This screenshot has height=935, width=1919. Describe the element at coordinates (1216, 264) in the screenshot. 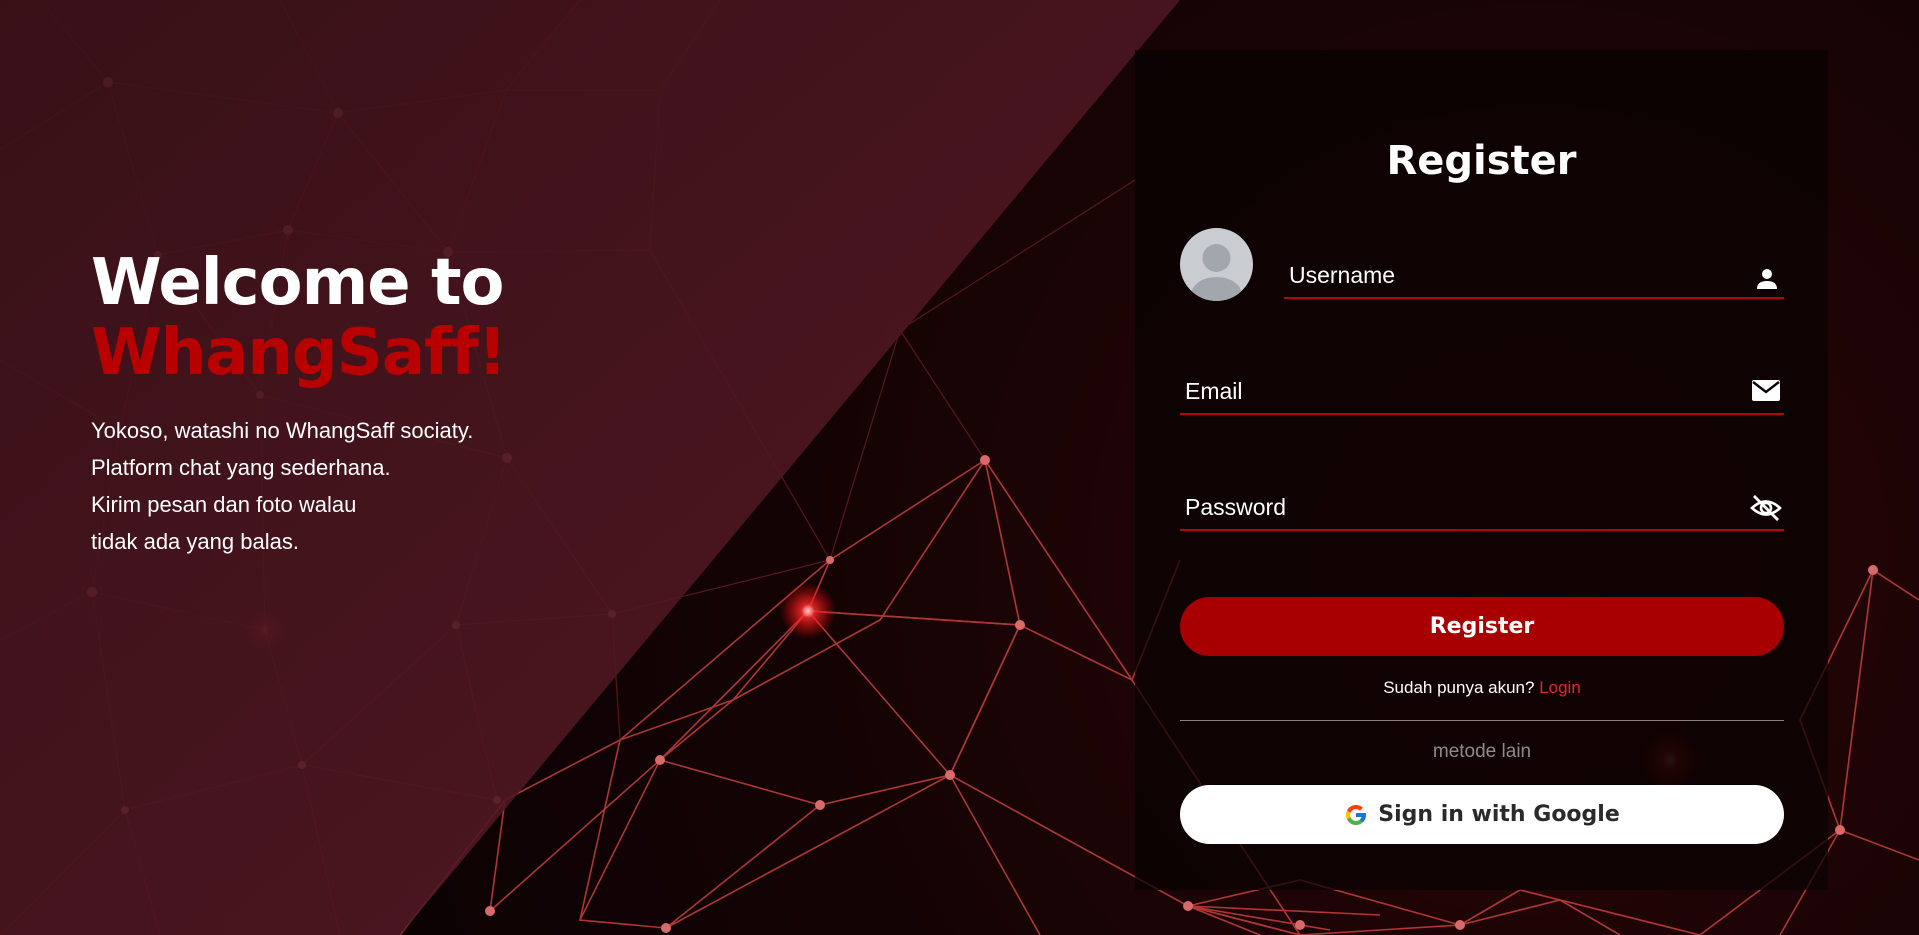

I see `default-avatar-icon` at that location.